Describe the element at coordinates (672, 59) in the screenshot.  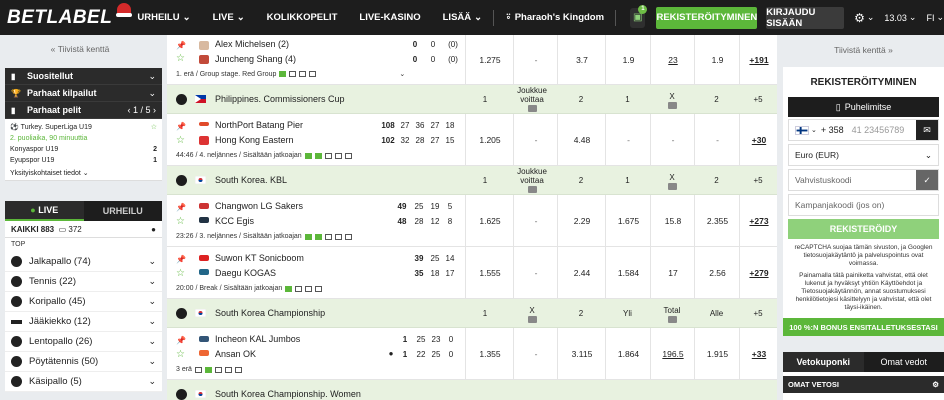
I see `odd-total: 23` at that location.